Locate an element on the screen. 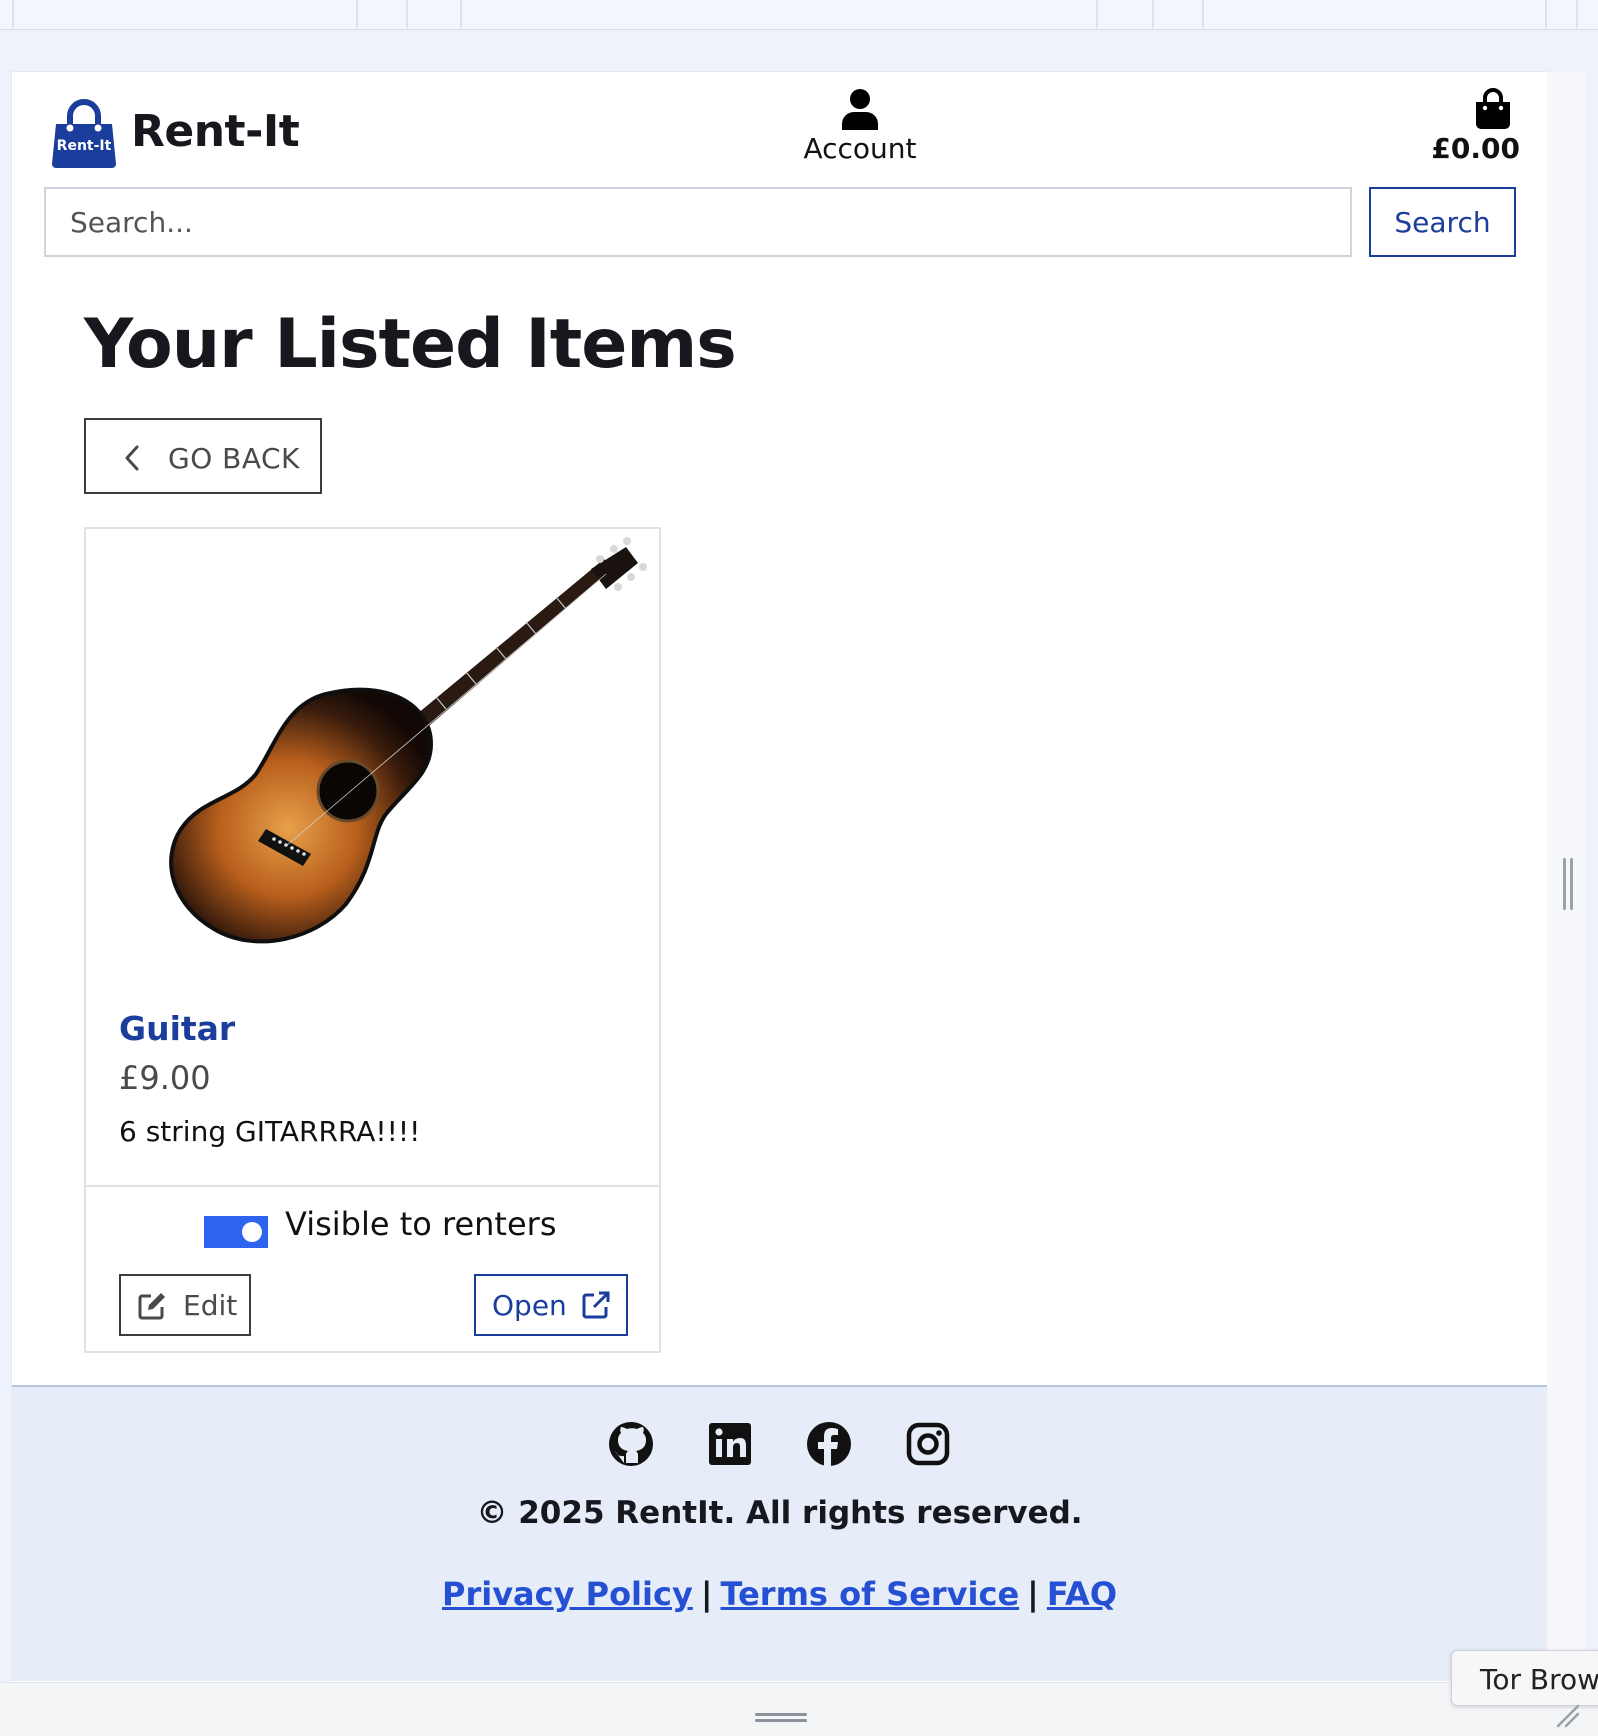 This screenshot has height=1736, width=1598. shopping-bag-icon is located at coordinates (1493, 108).